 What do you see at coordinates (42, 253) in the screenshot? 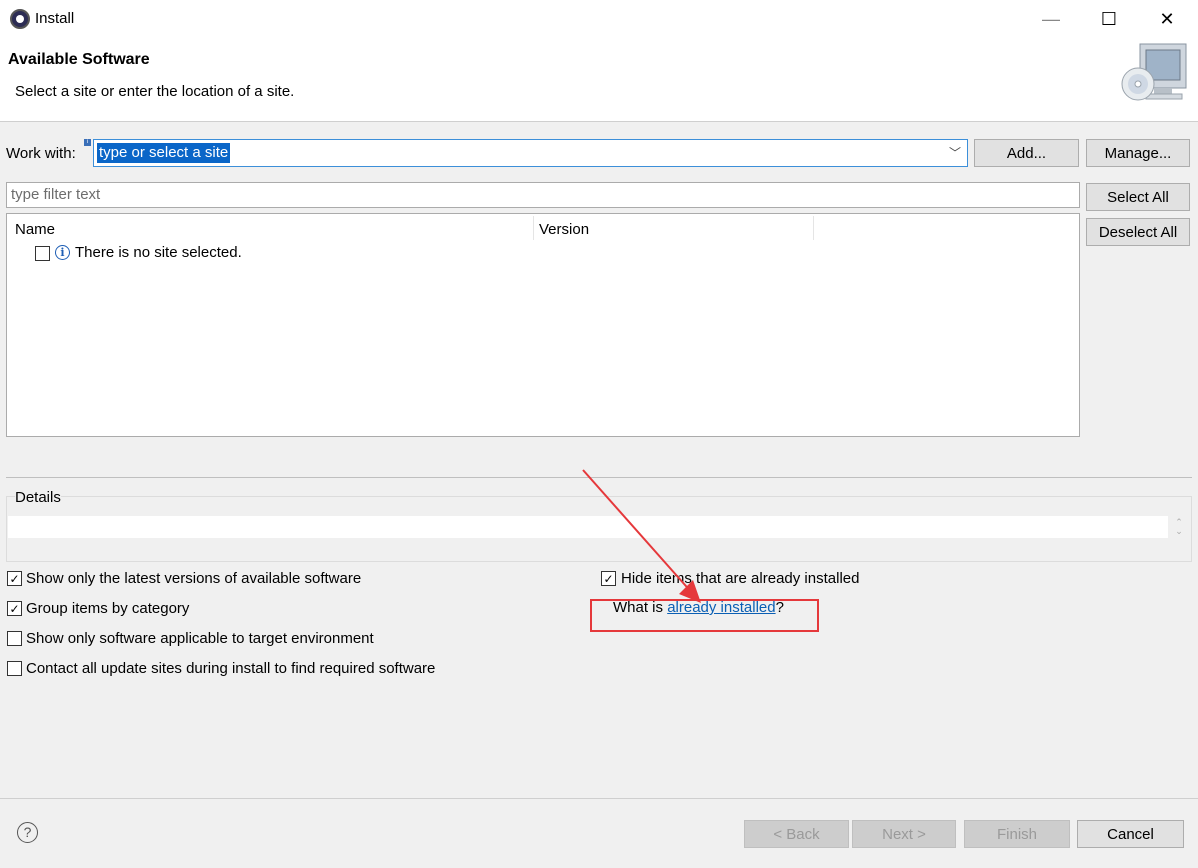
I see `table-row-checkbox` at bounding box center [42, 253].